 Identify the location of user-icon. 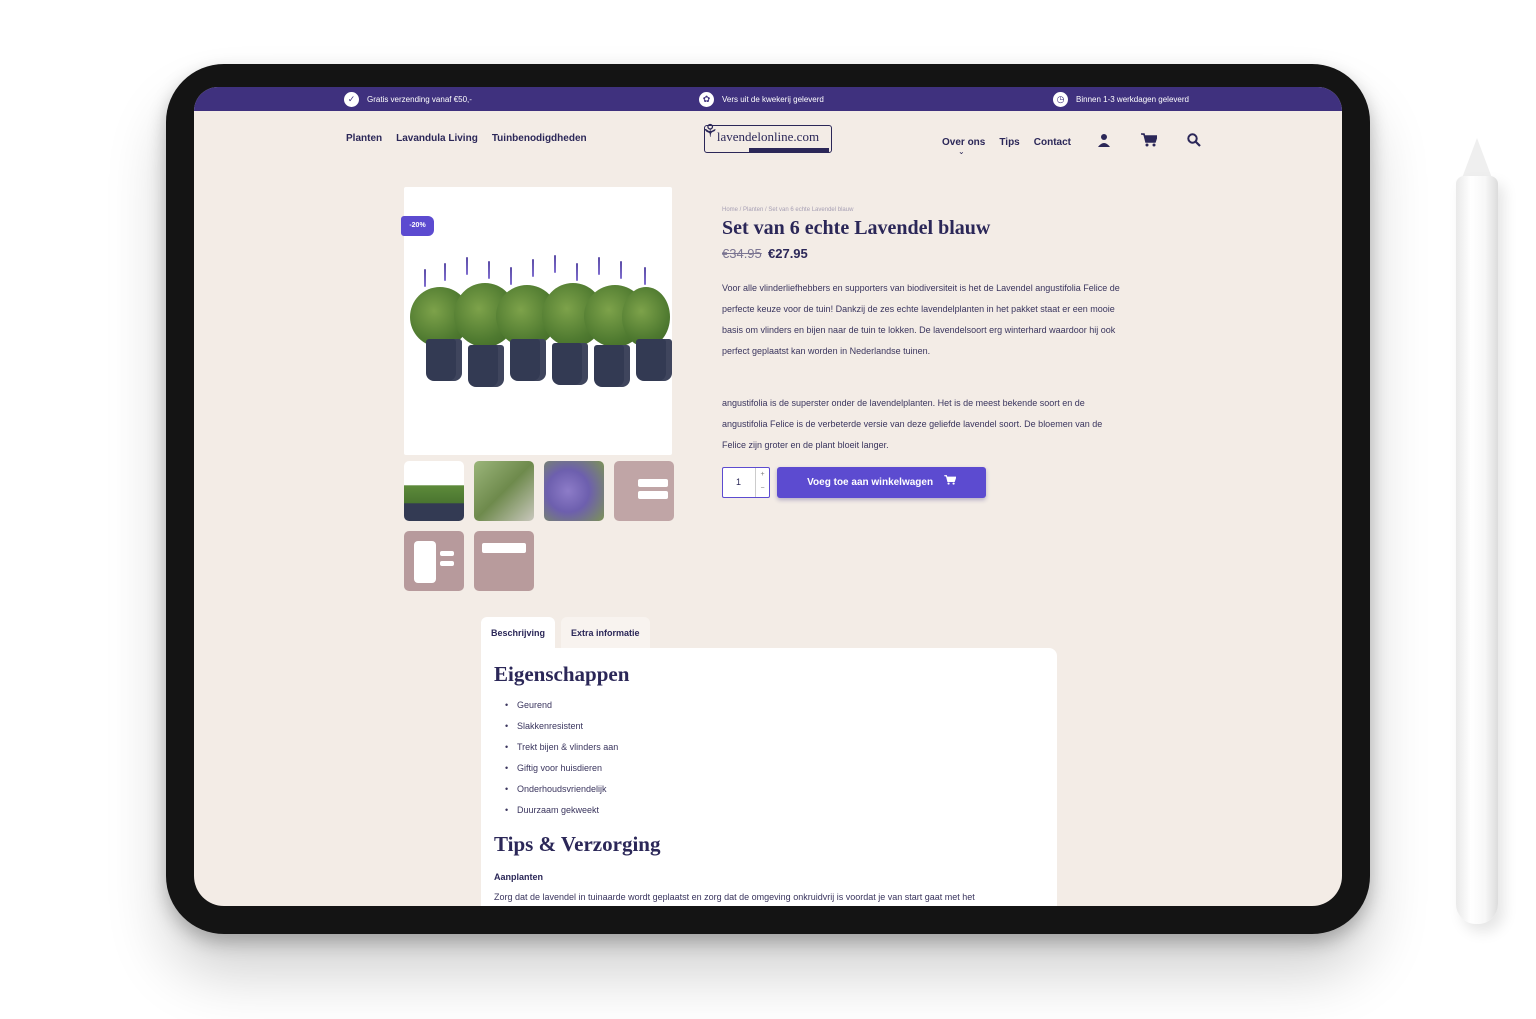
(1104, 142).